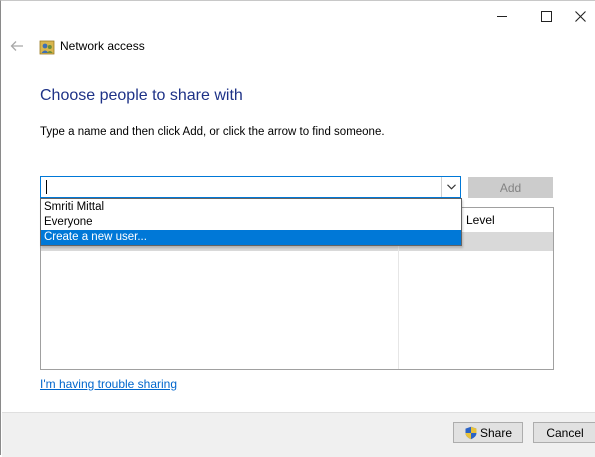 The image size is (595, 457). I want to click on cancel-button: Cancel, so click(564, 432).